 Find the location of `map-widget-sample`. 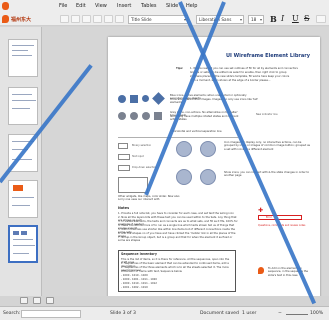

map-widget-sample is located at coordinates (133, 185).